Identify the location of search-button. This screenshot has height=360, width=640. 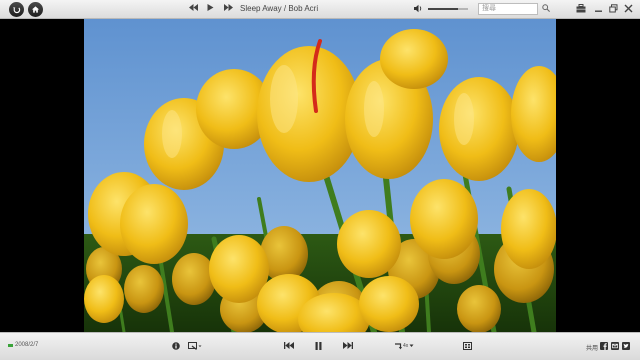
(546, 9).